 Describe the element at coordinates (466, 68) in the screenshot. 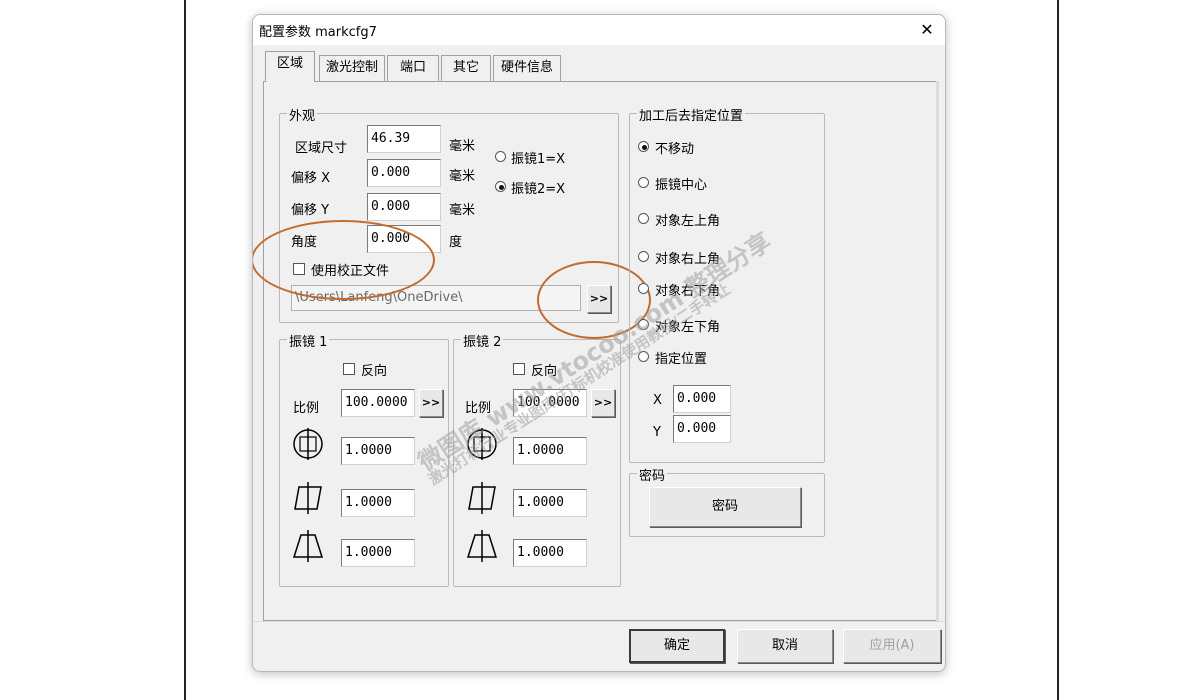

I see `tab-other: 其它` at that location.